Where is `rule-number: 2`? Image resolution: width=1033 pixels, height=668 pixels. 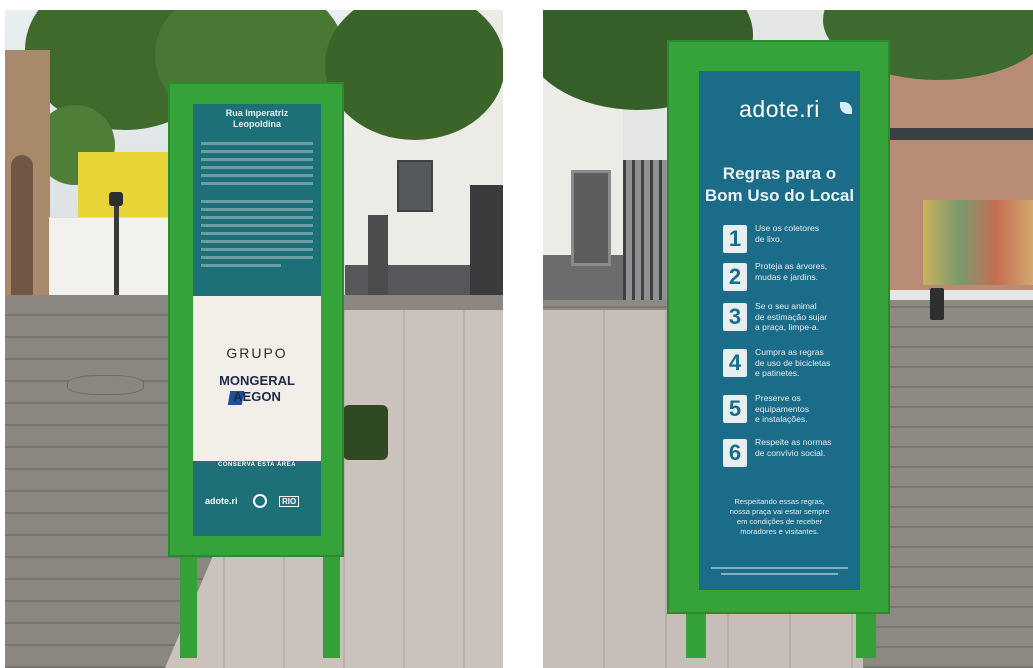 rule-number: 2 is located at coordinates (735, 277).